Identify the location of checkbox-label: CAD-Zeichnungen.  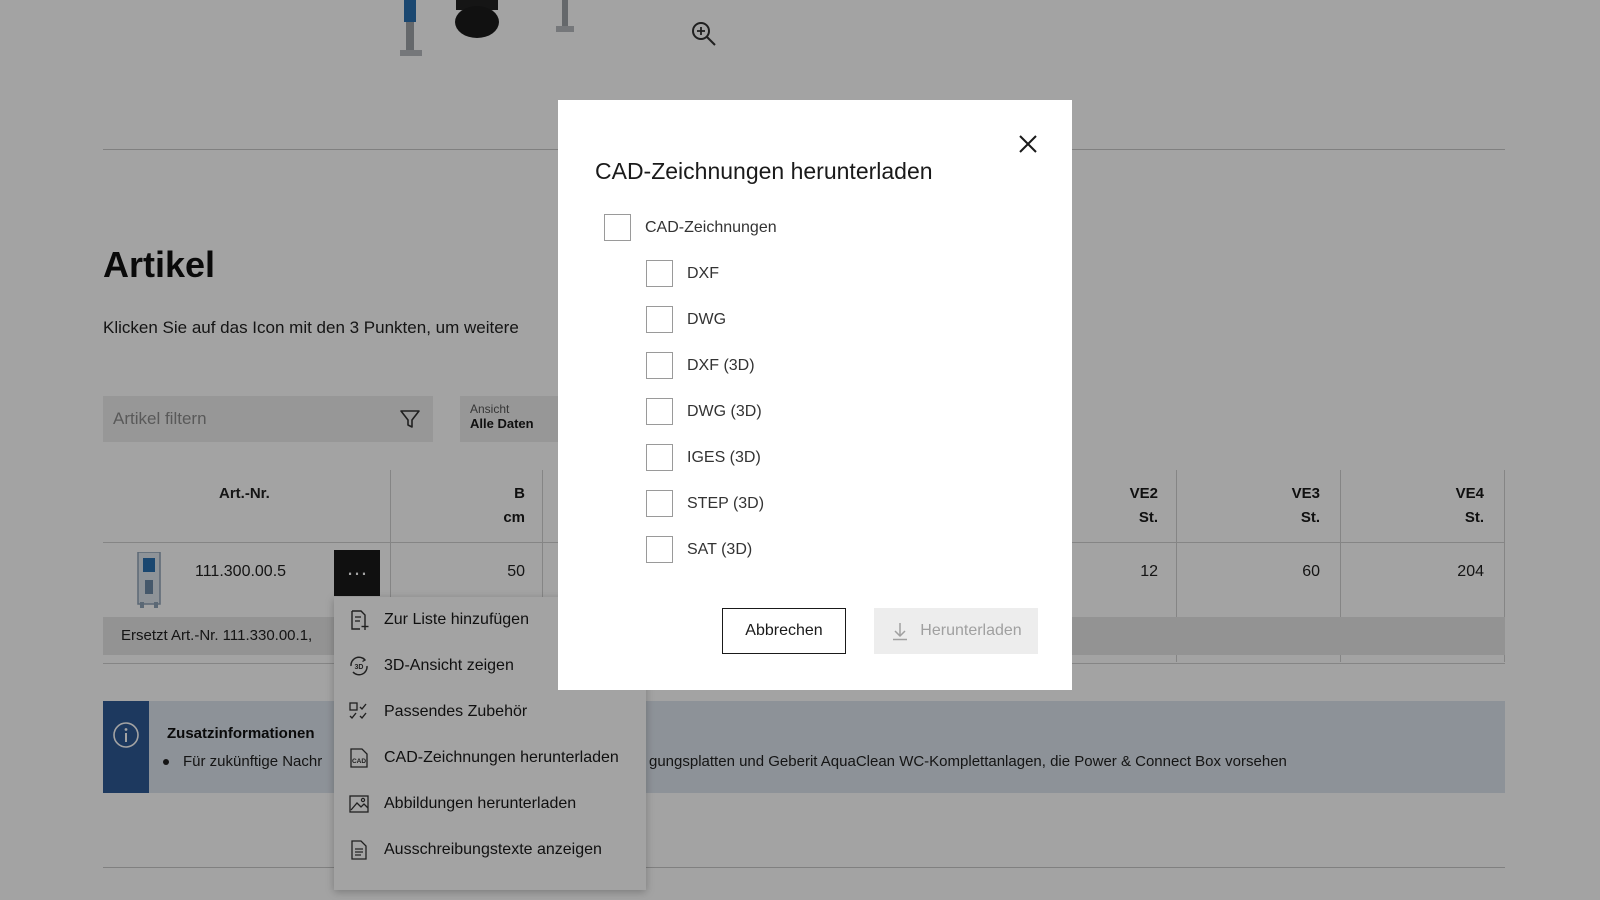
(711, 227).